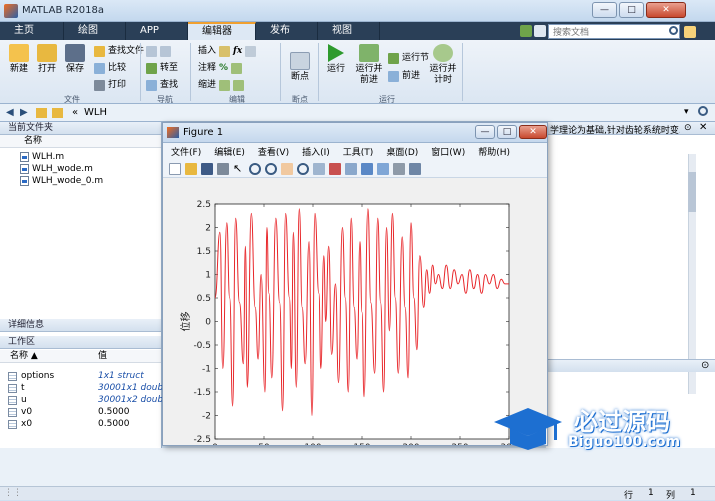 Image resolution: width=715 pixels, height=501 pixels. Describe the element at coordinates (316, 151) in the screenshot. I see `menu-insert: 插入(I)` at that location.